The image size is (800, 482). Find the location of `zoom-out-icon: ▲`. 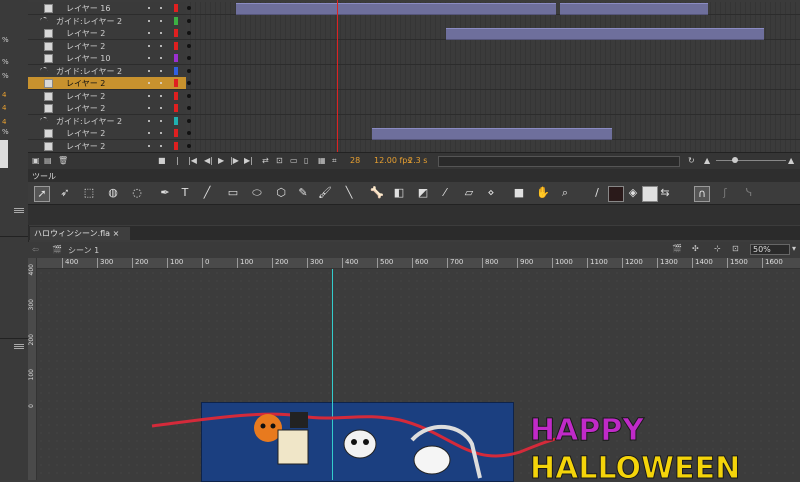

zoom-out-icon: ▲ is located at coordinates (707, 160).